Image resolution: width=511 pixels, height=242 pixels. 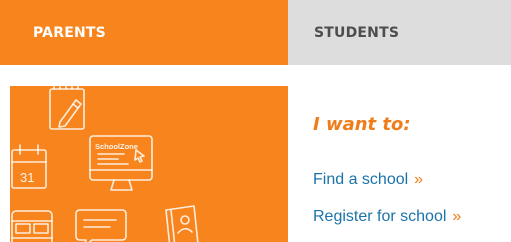 What do you see at coordinates (101, 225) in the screenshot?
I see `chat-bubble-icon` at bounding box center [101, 225].